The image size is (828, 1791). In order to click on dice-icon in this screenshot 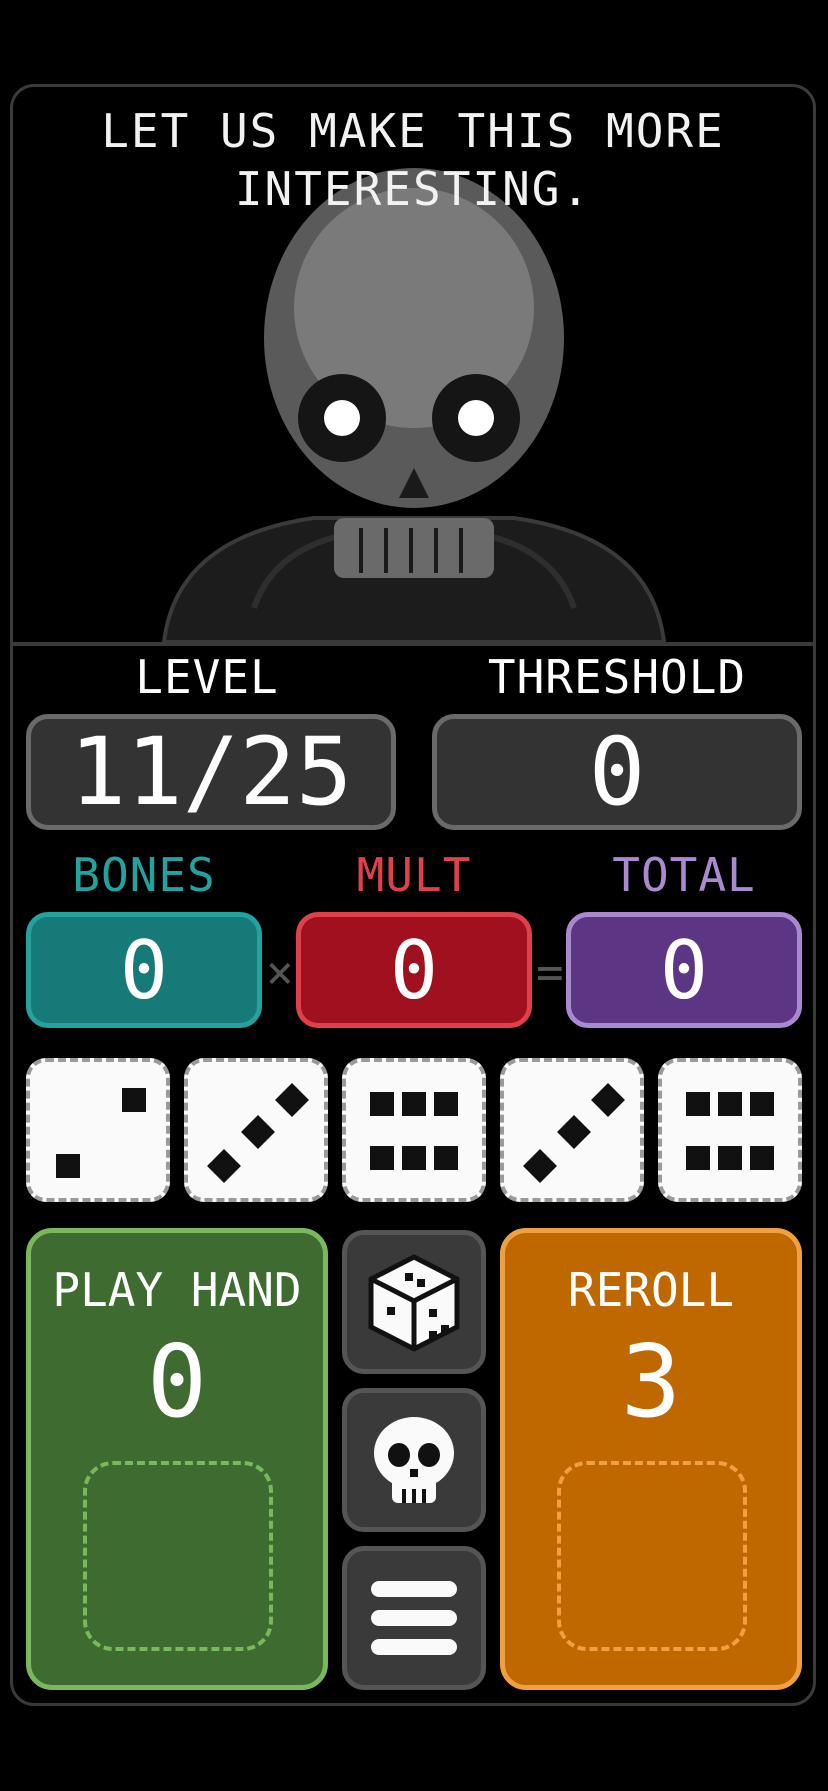, I will do `click(414, 1303)`.